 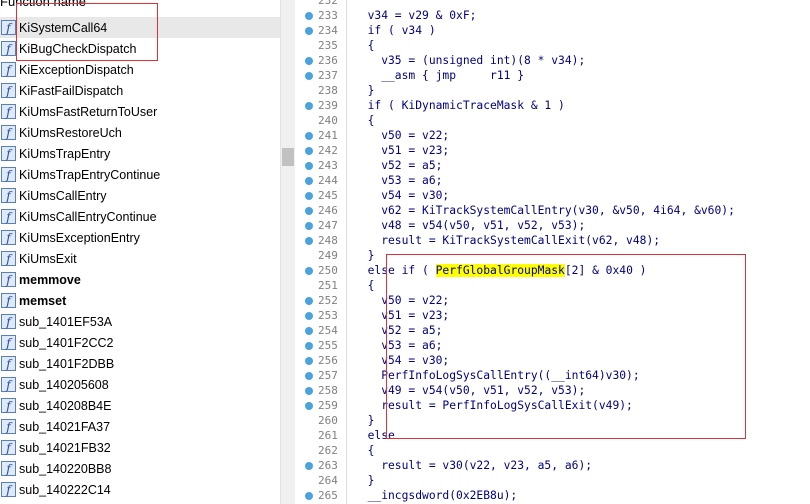 What do you see at coordinates (321, 315) in the screenshot?
I see `gutter-line: 253` at bounding box center [321, 315].